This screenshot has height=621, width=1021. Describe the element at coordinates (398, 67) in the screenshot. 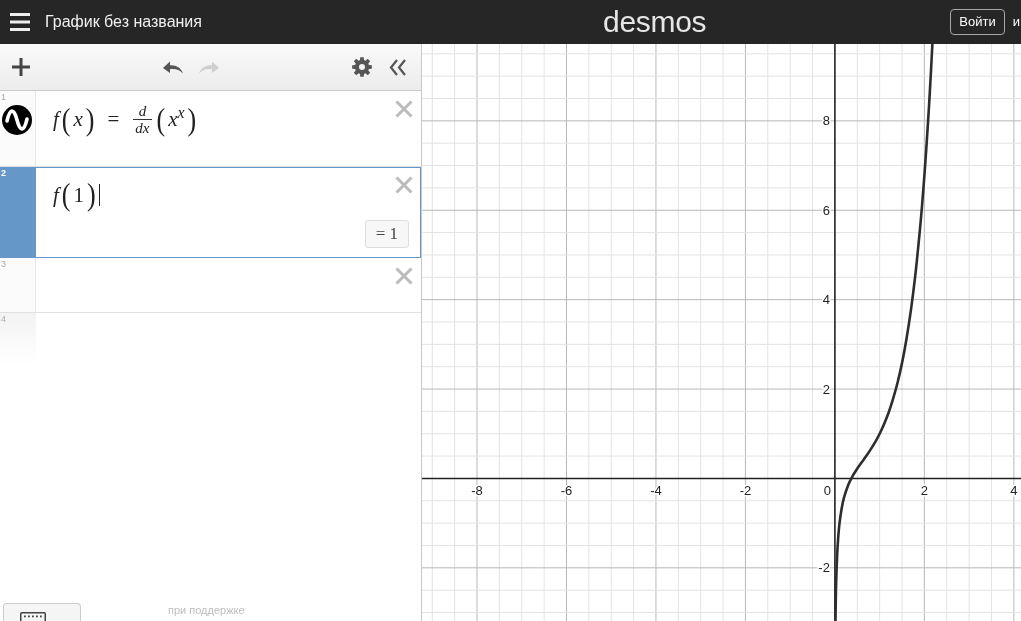

I see `double-chevron-icon` at that location.